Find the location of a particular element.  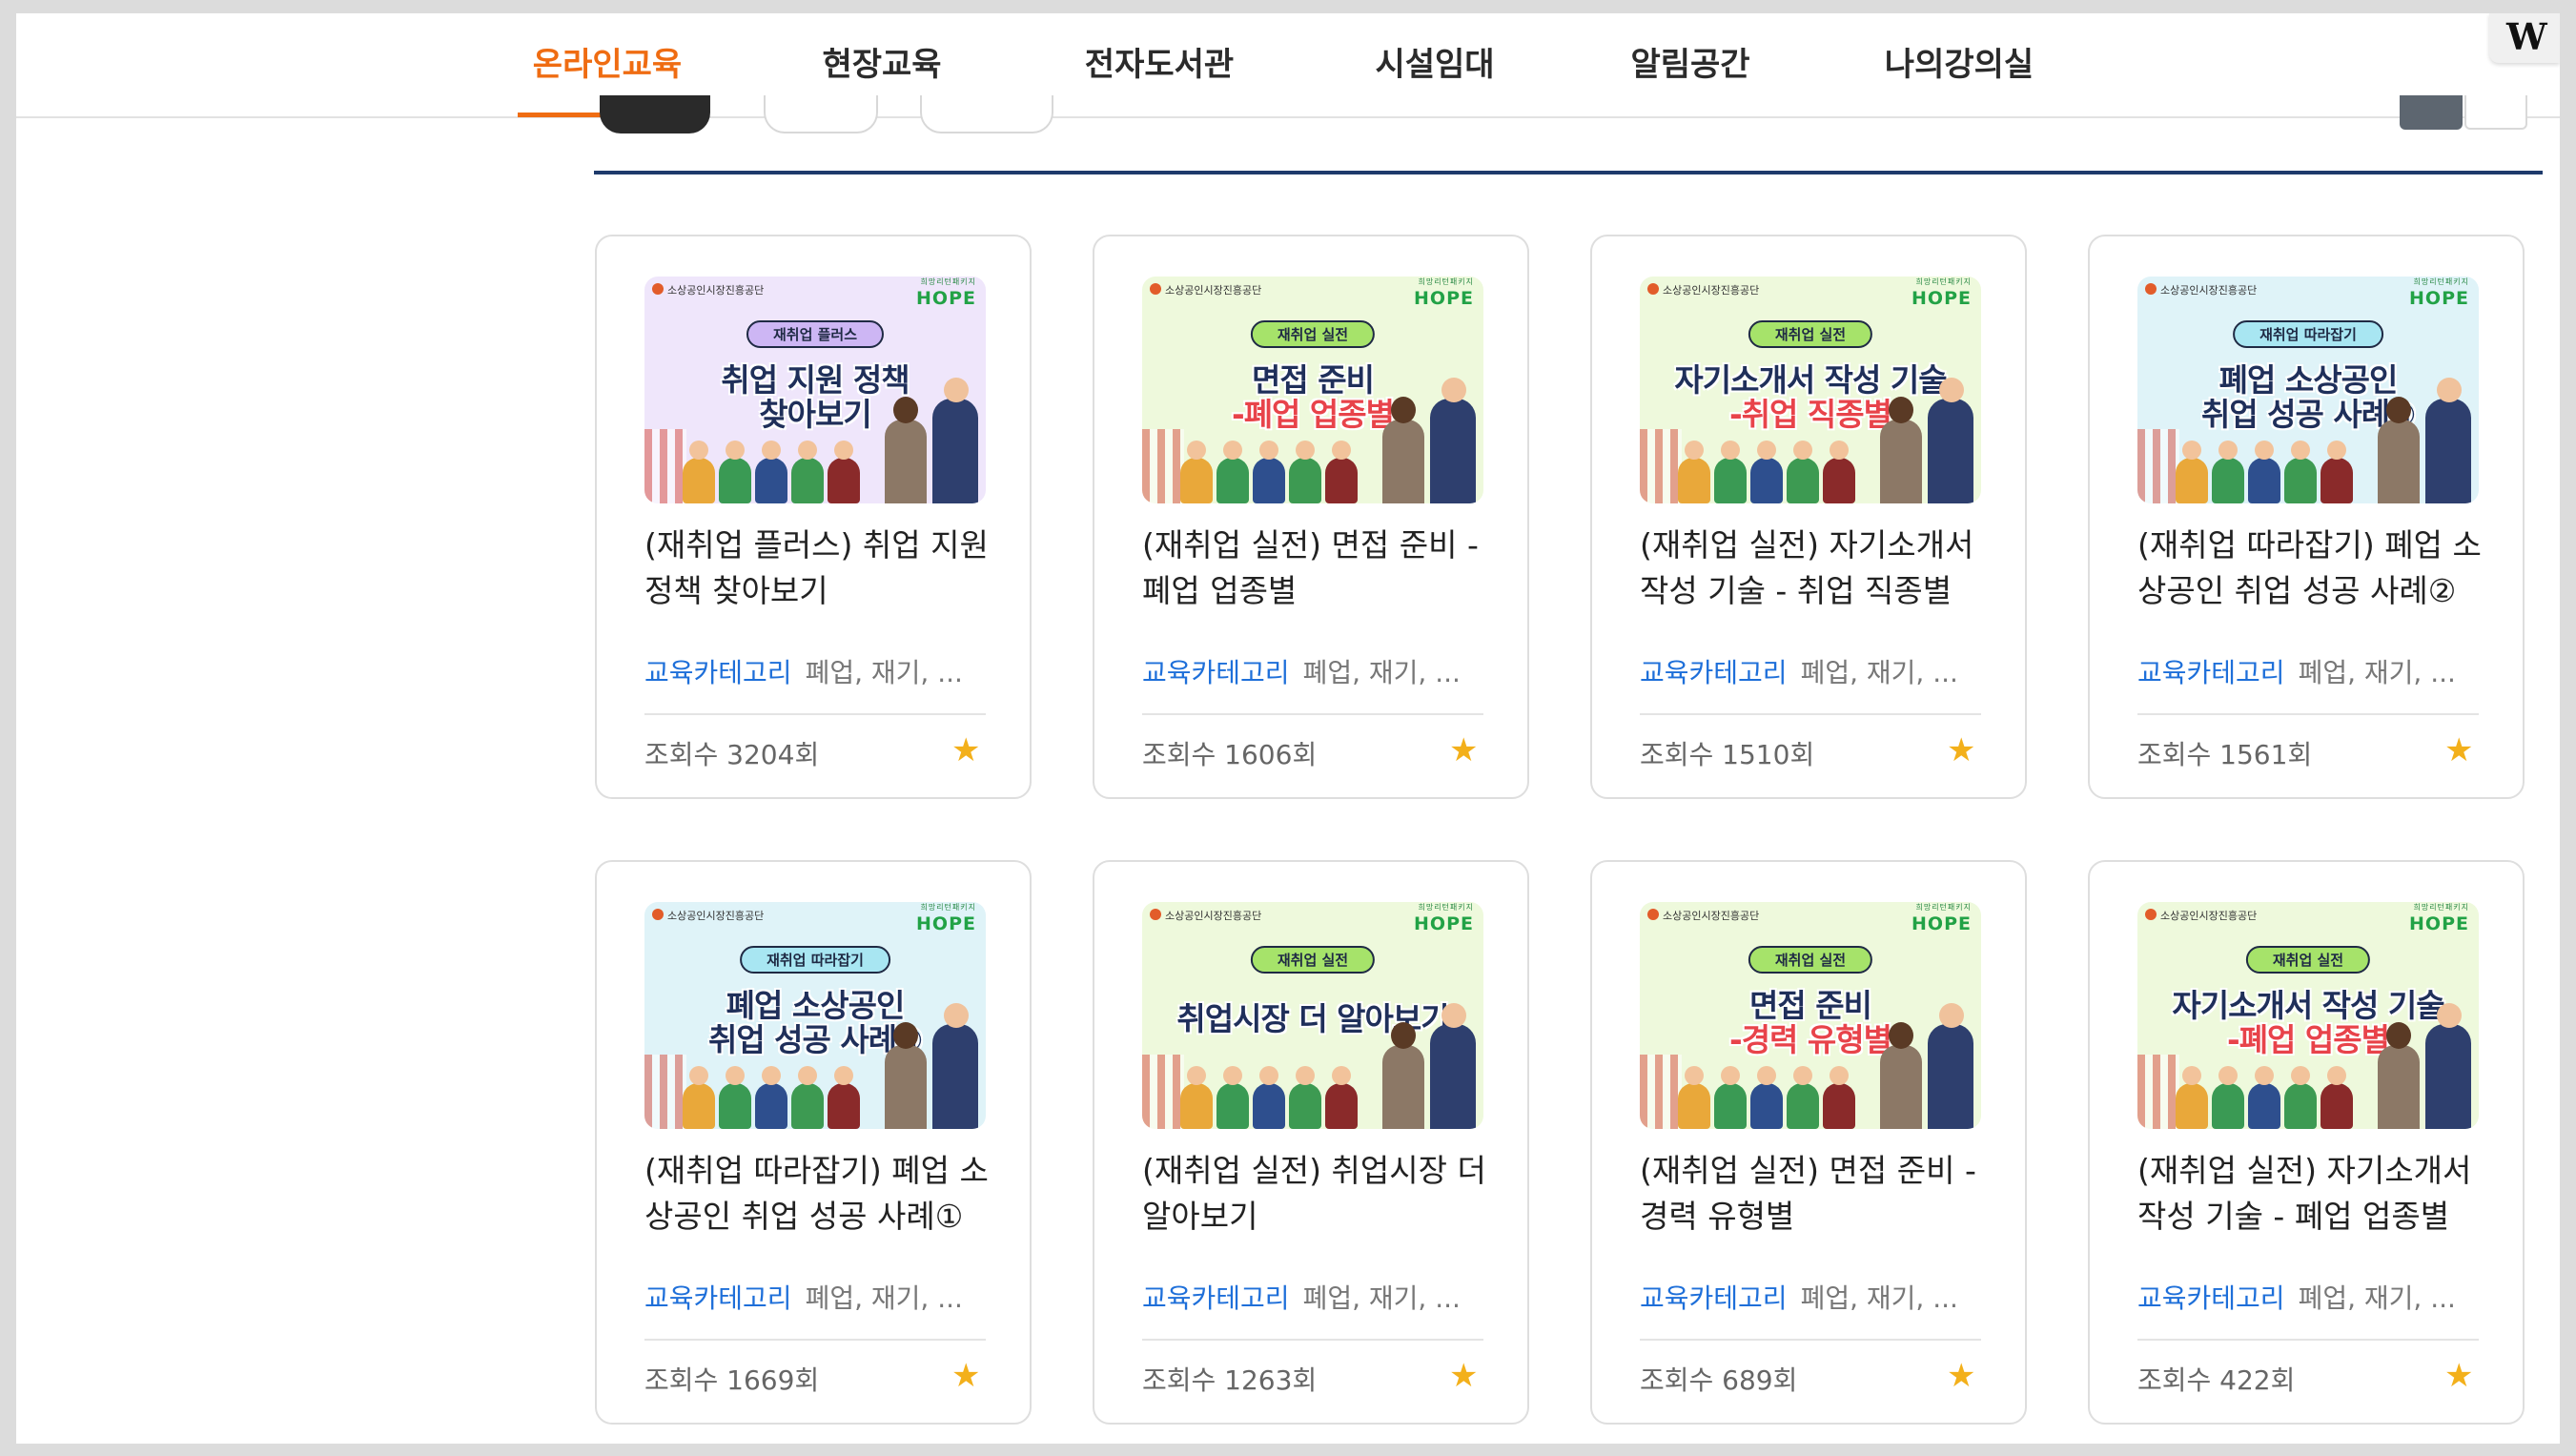

course-title: (재취업 실전) 자기소개서 작성 기술 - 취업 직종별 is located at coordinates (1816, 569).